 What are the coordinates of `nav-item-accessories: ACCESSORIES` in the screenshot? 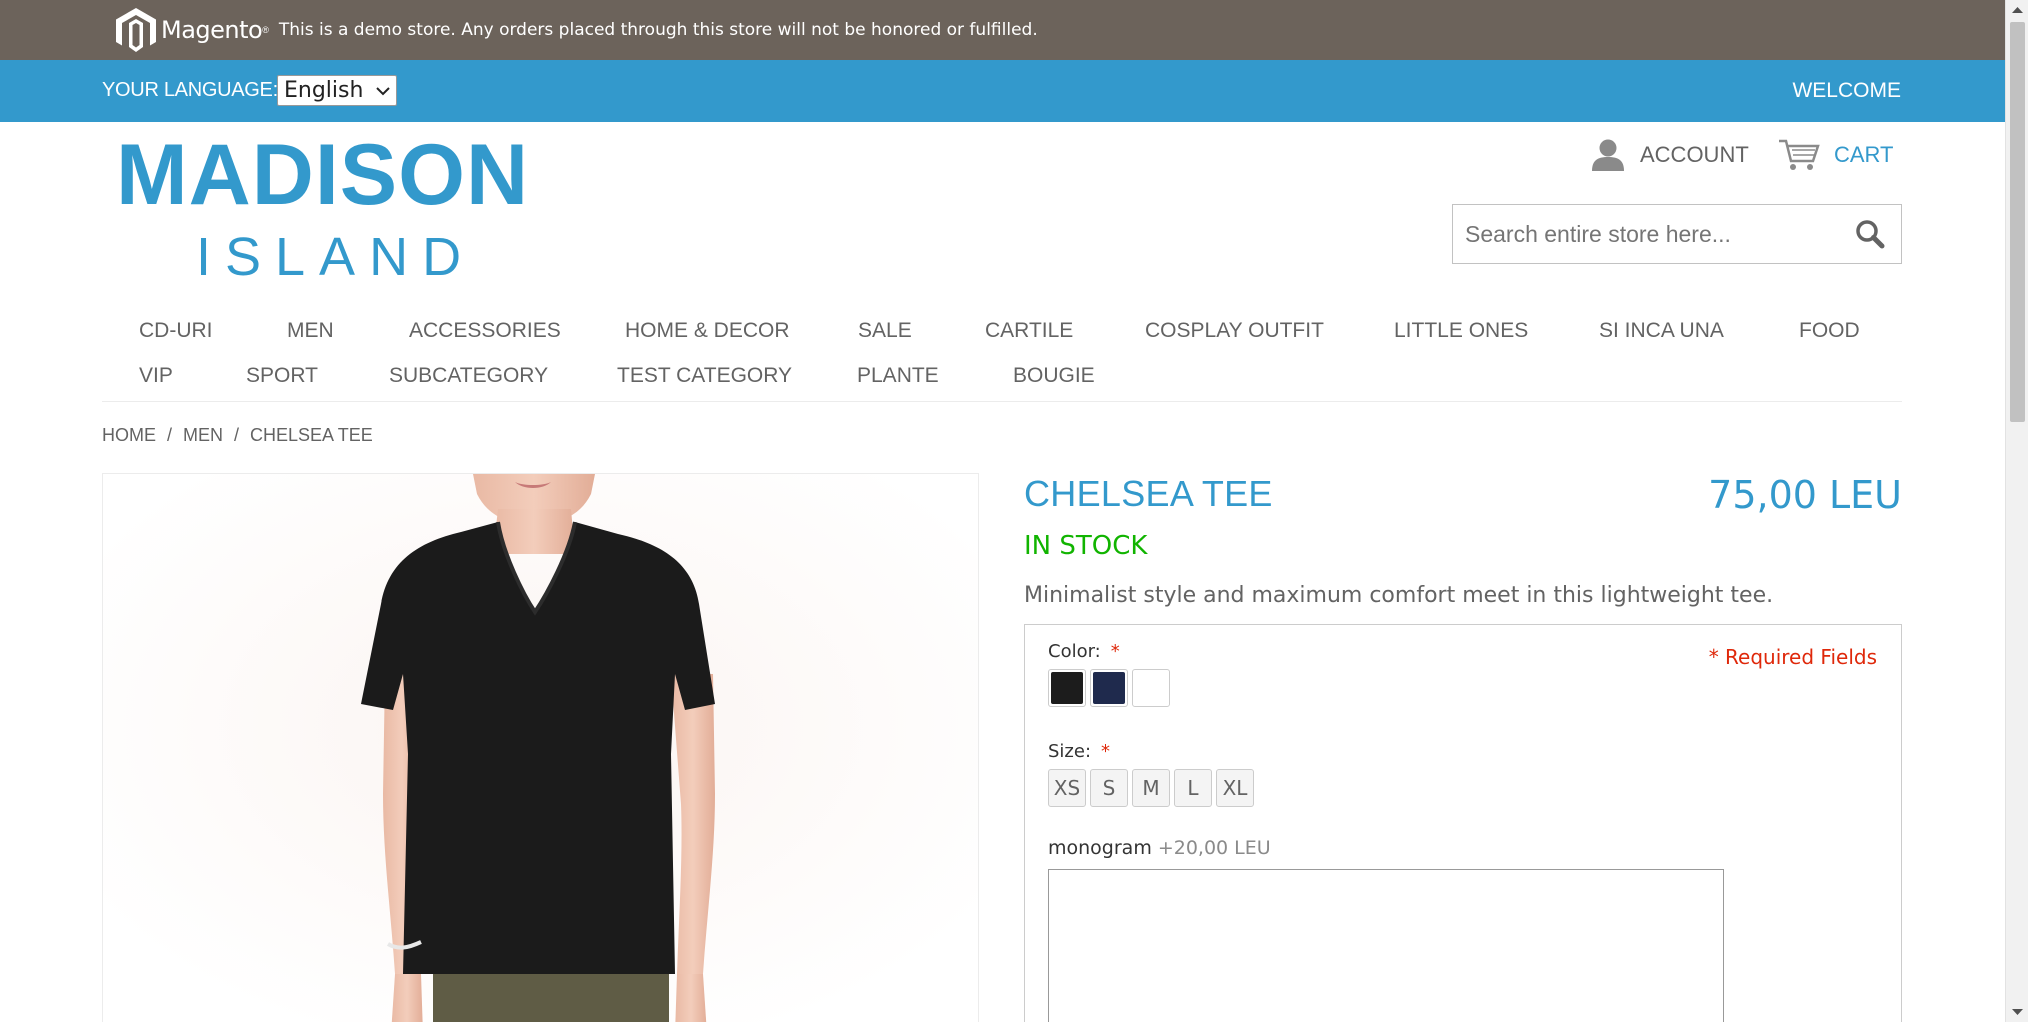 It's located at (485, 331).